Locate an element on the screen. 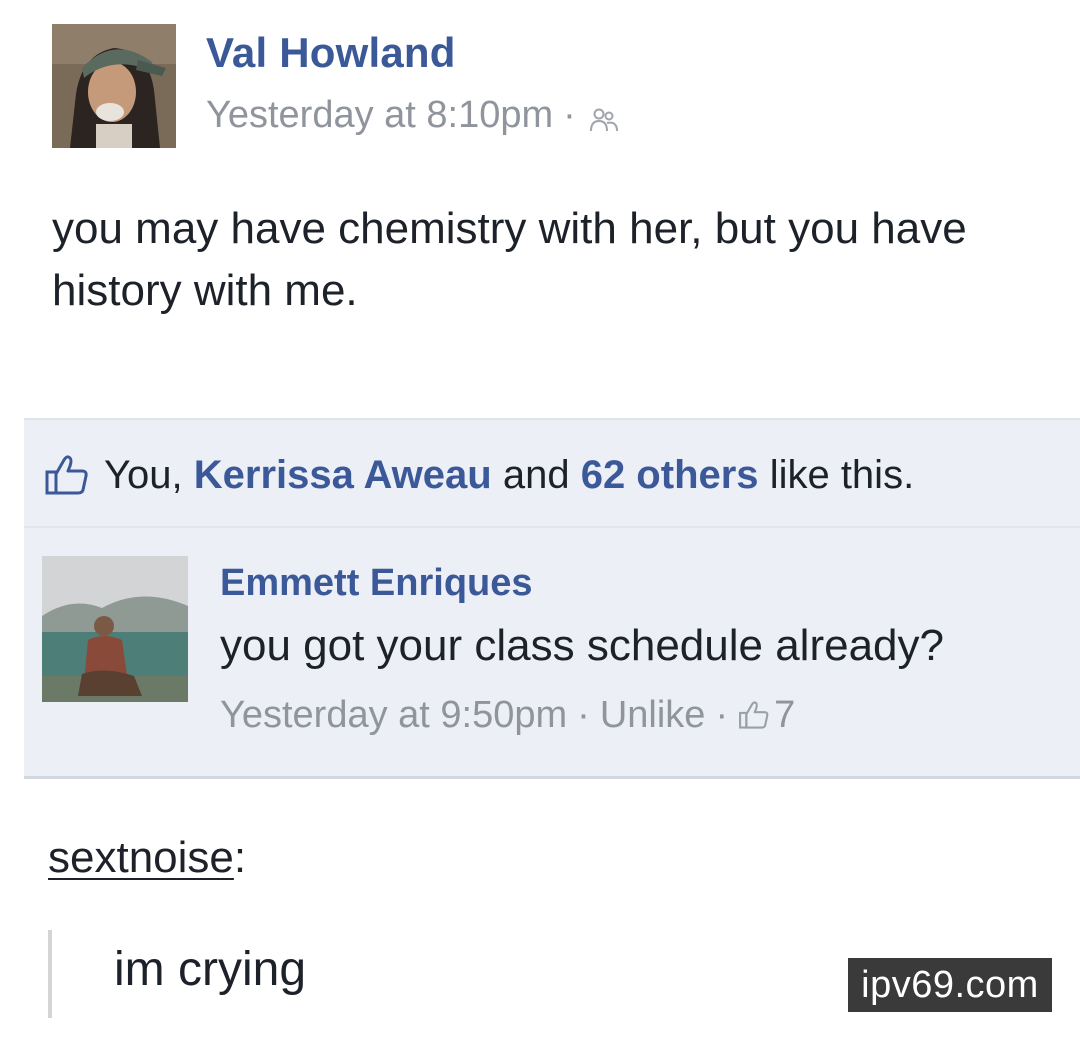 The width and height of the screenshot is (1080, 1040). reblog-quote: im crying is located at coordinates (210, 969).